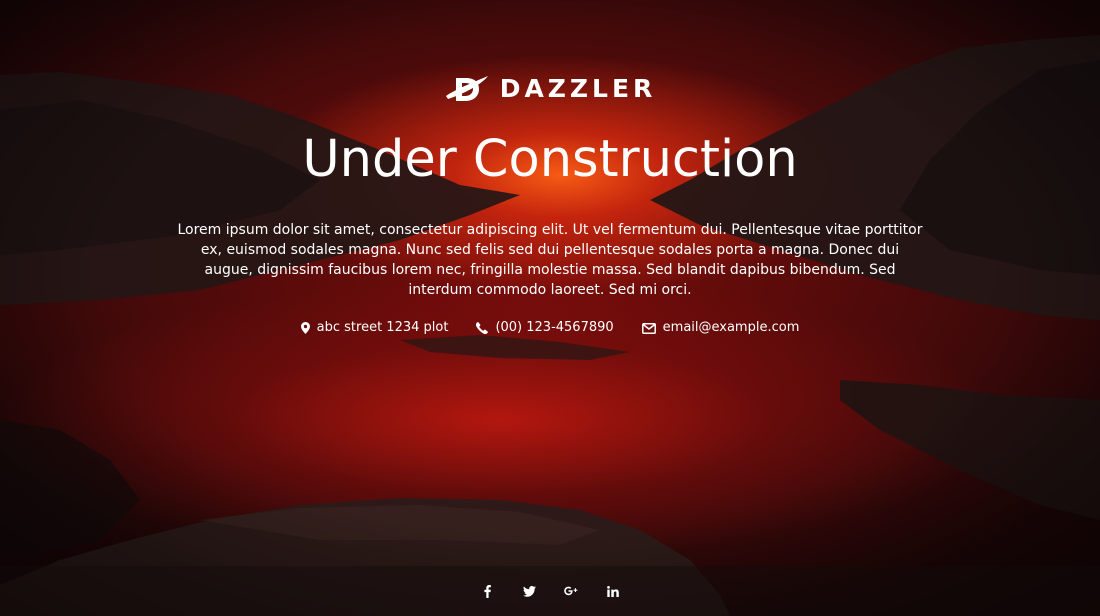  I want to click on map-marker-icon, so click(305, 328).